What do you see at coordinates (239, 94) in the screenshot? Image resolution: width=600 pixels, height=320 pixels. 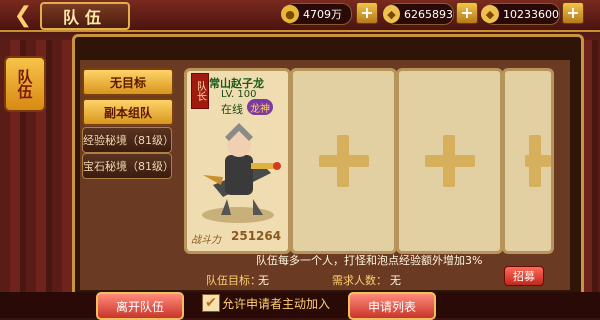 I see `member-level: LV. 100` at bounding box center [239, 94].